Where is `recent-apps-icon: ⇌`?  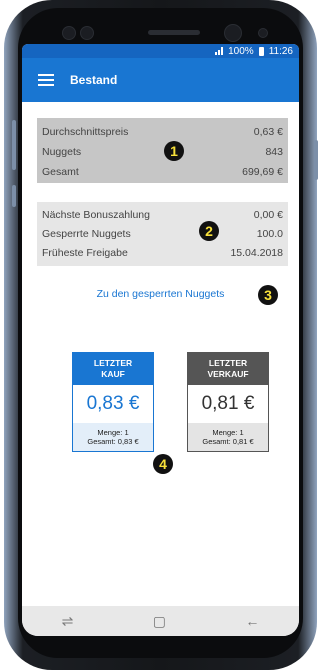 recent-apps-icon: ⇌ is located at coordinates (68, 621).